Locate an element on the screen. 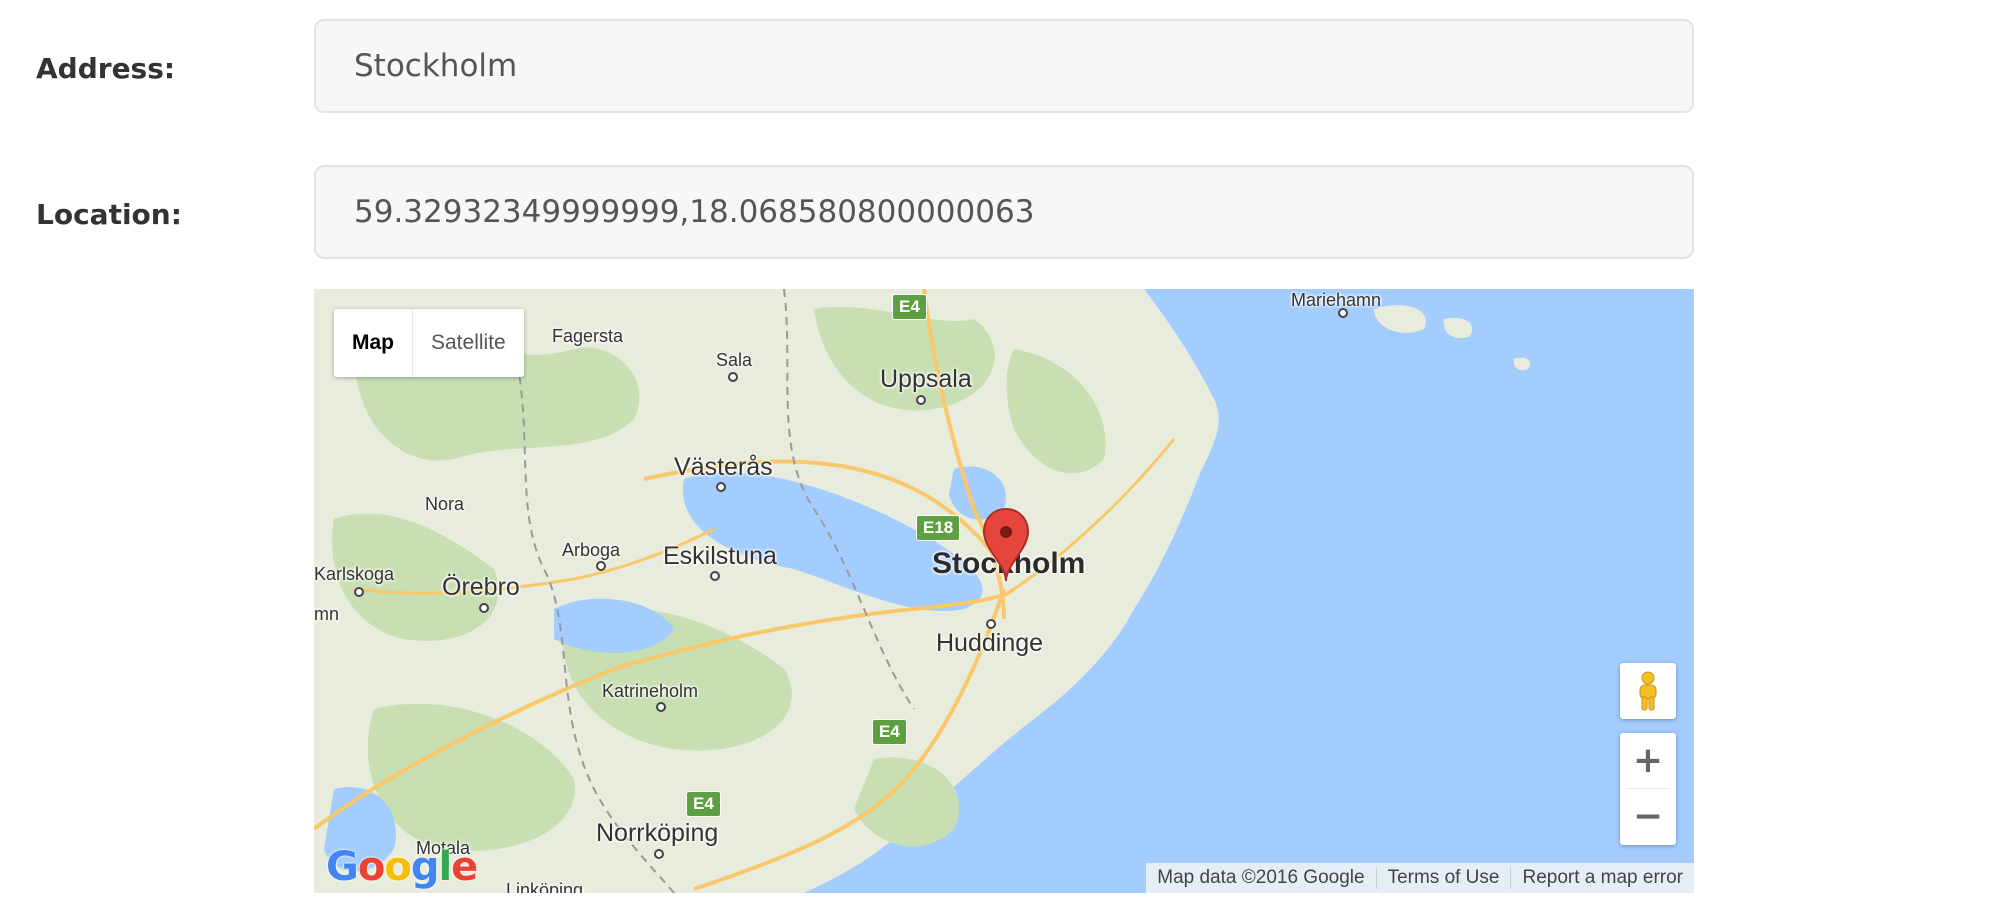 The height and width of the screenshot is (904, 2000). zoom-control: + − is located at coordinates (1648, 789).